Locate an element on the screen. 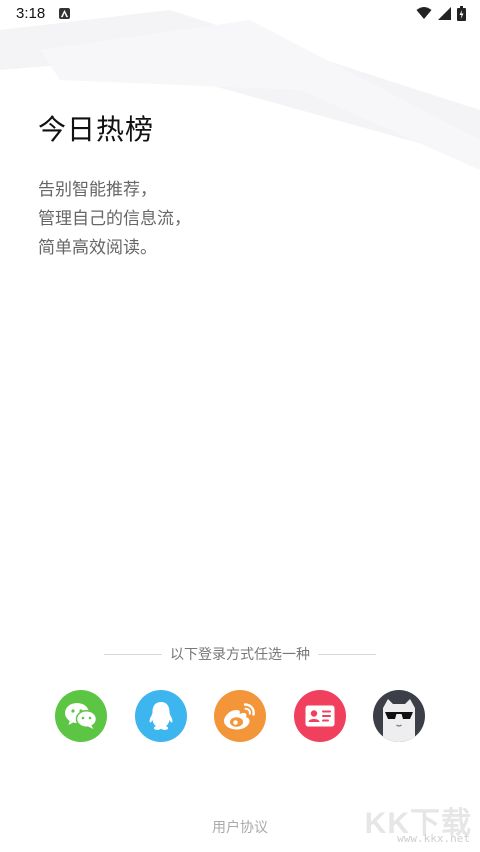 The image size is (480, 852). login-options is located at coordinates (240, 716).